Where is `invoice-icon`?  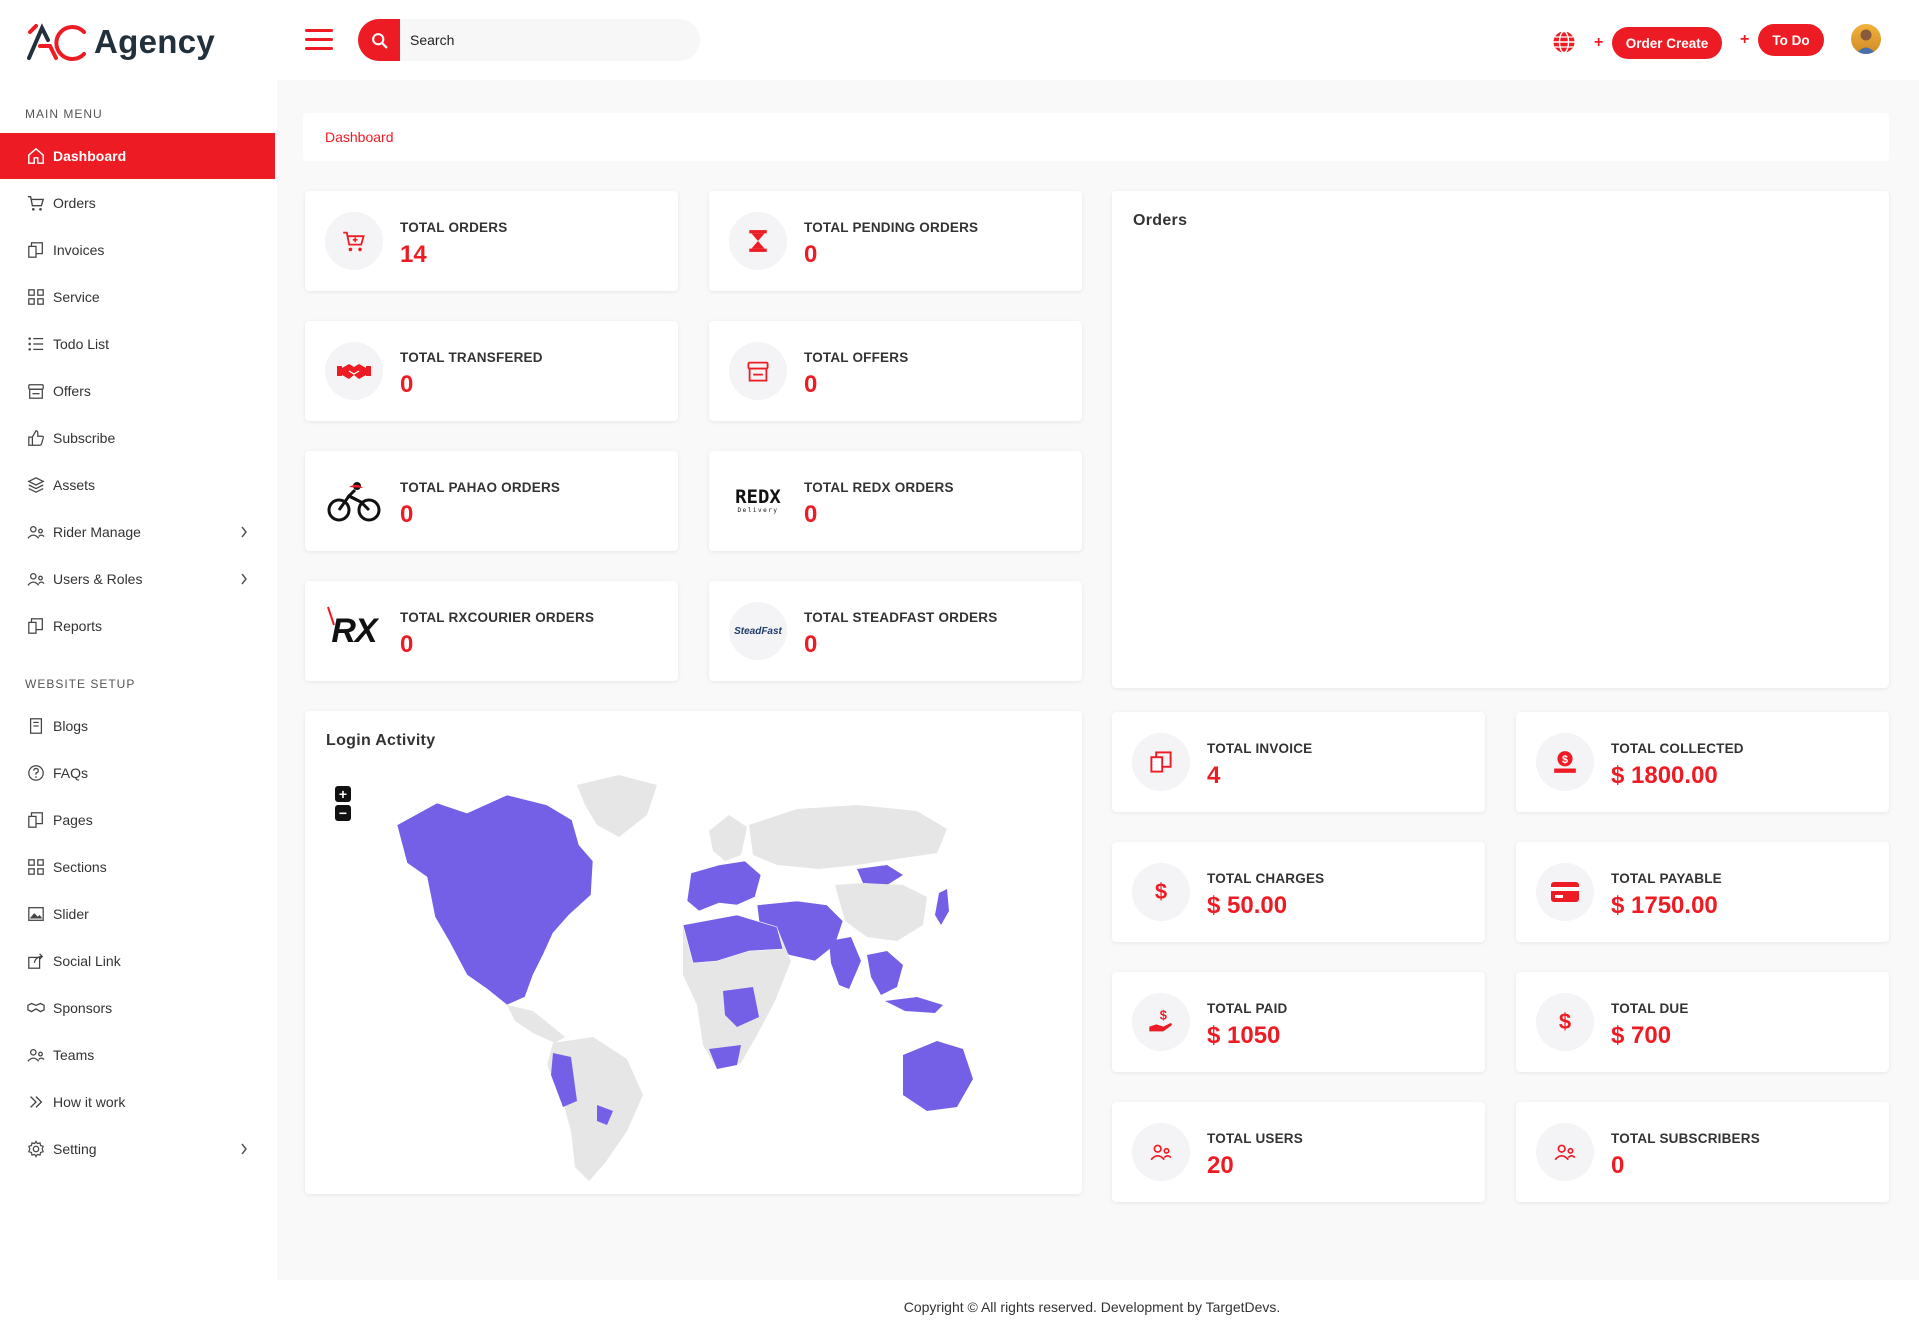
invoice-icon is located at coordinates (1161, 762).